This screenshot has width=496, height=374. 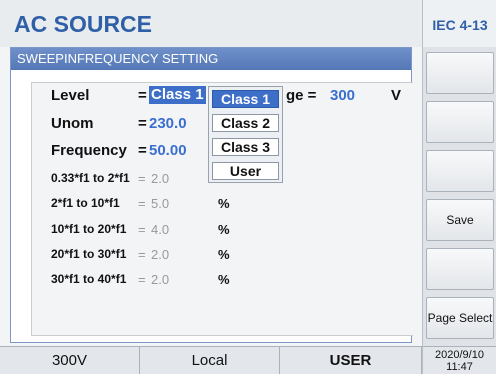 I want to click on range-value-2: 5.0, so click(x=160, y=203).